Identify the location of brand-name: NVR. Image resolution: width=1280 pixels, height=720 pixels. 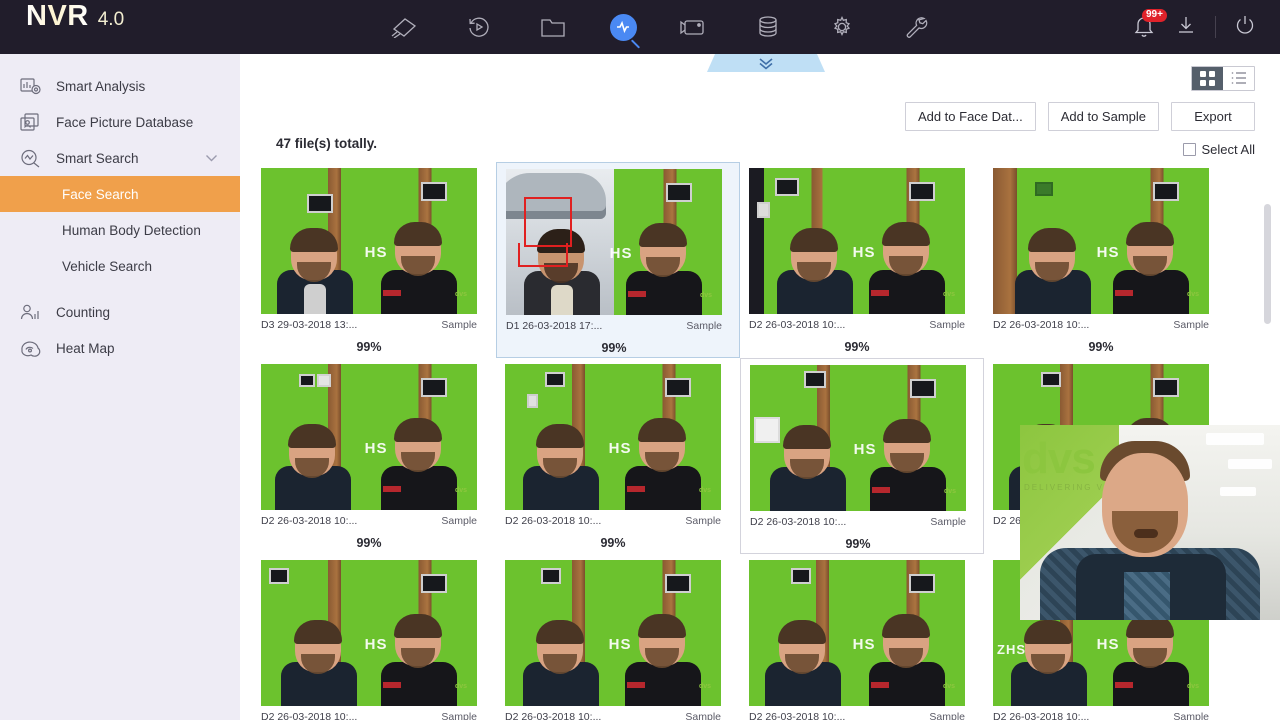
(57, 16).